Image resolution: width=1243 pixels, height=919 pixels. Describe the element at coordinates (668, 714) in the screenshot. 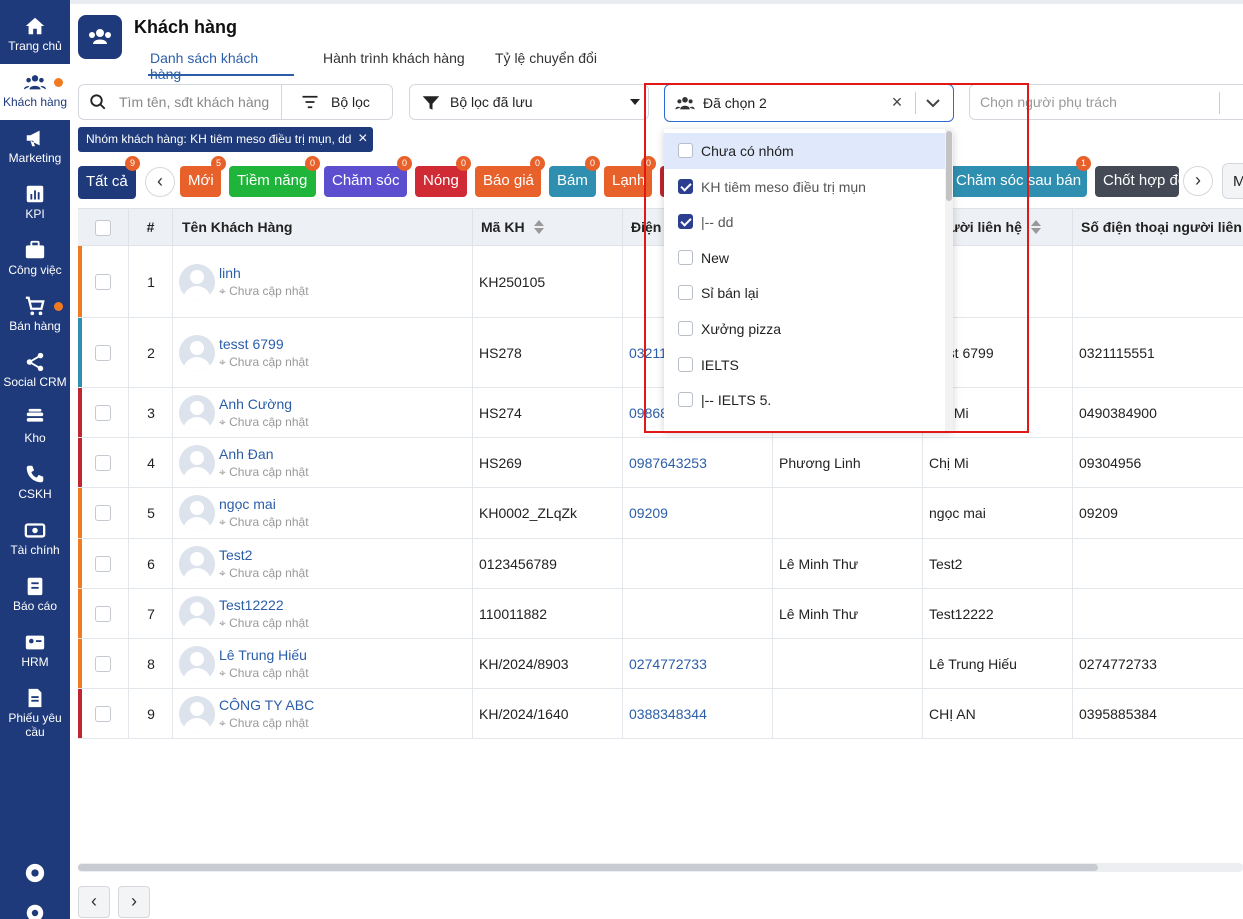

I see `phone-link: 0388348344` at that location.